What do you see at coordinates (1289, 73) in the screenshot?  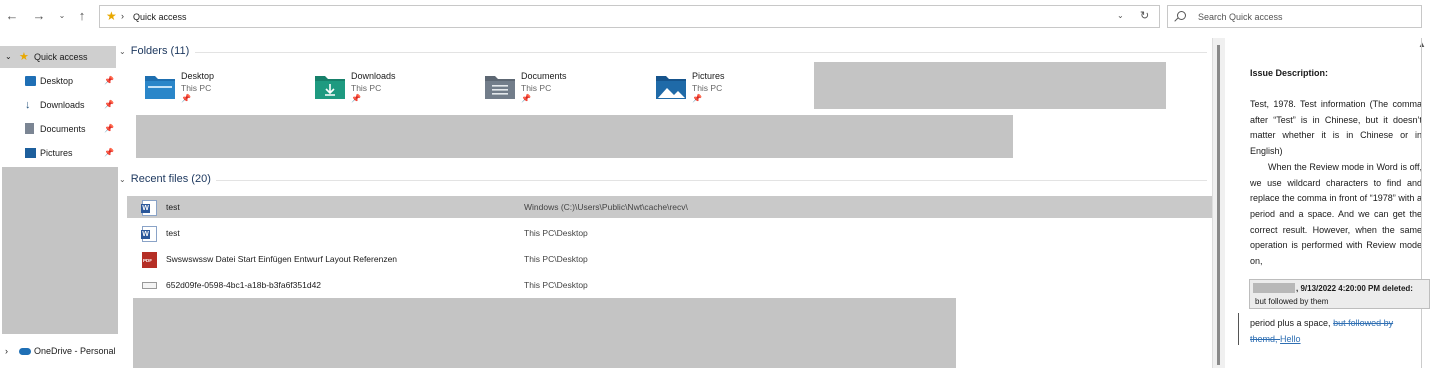 I see `preview-heading: Issue Description:` at bounding box center [1289, 73].